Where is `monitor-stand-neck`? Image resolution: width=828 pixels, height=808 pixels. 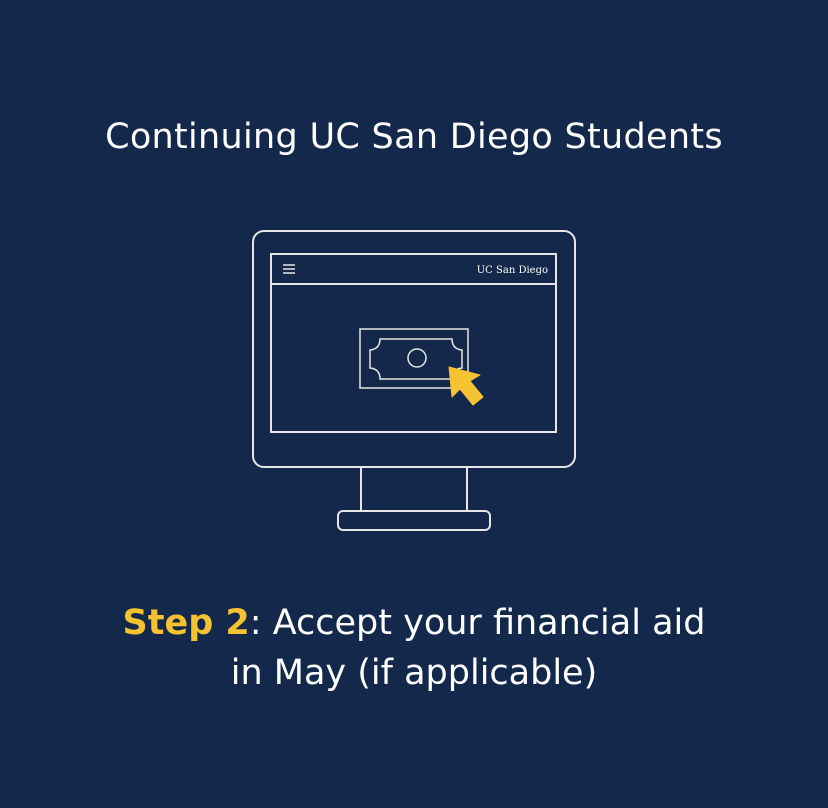
monitor-stand-neck is located at coordinates (414, 489).